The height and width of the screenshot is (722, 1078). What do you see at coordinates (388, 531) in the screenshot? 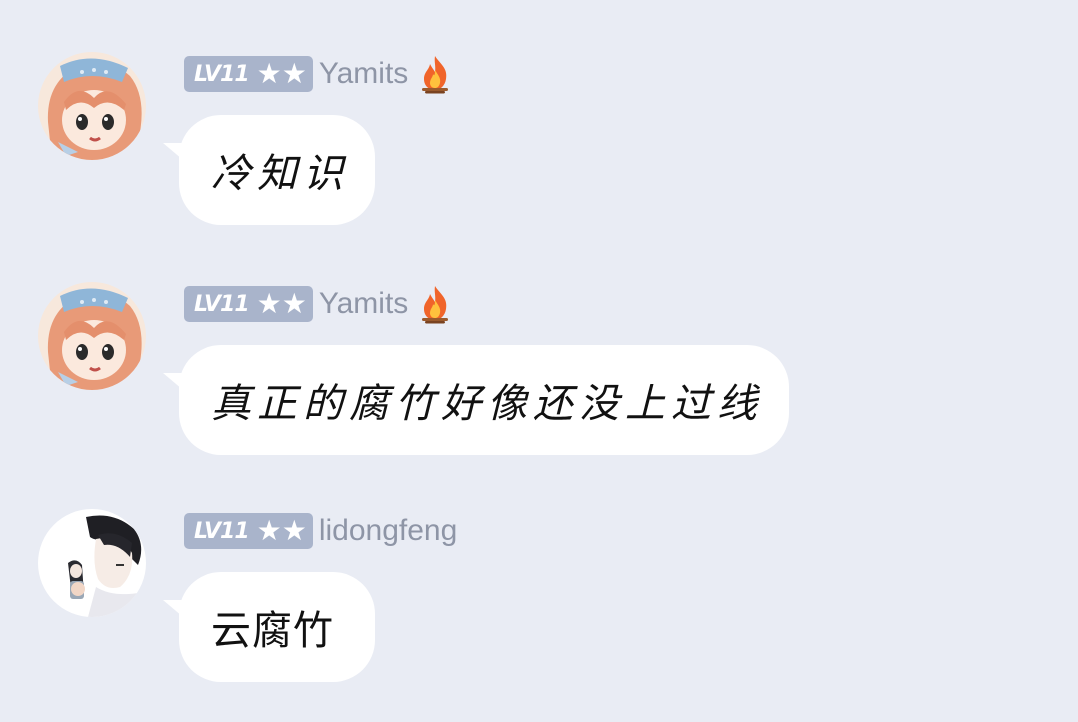
I see `username: lidongfeng` at bounding box center [388, 531].